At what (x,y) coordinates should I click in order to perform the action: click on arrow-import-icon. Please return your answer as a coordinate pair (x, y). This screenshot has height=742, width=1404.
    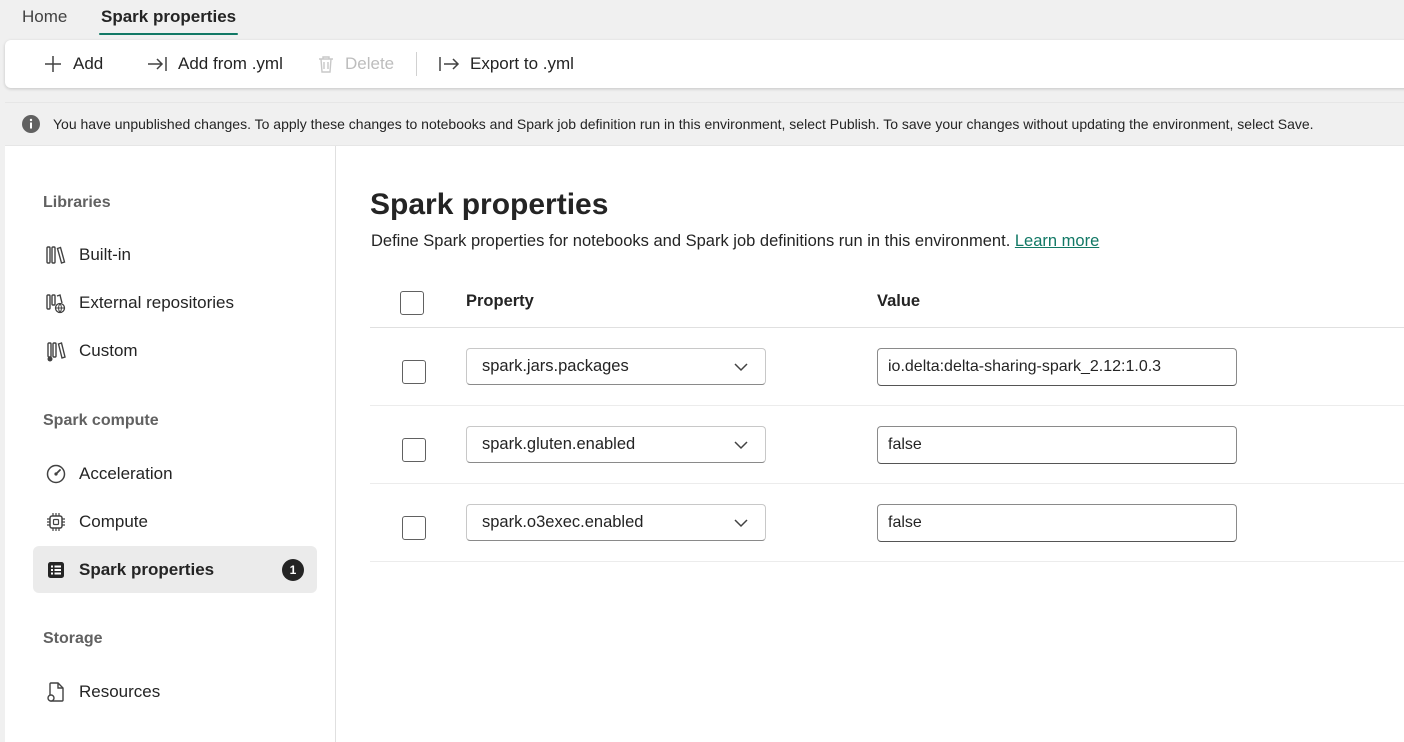
    Looking at the image, I should click on (157, 64).